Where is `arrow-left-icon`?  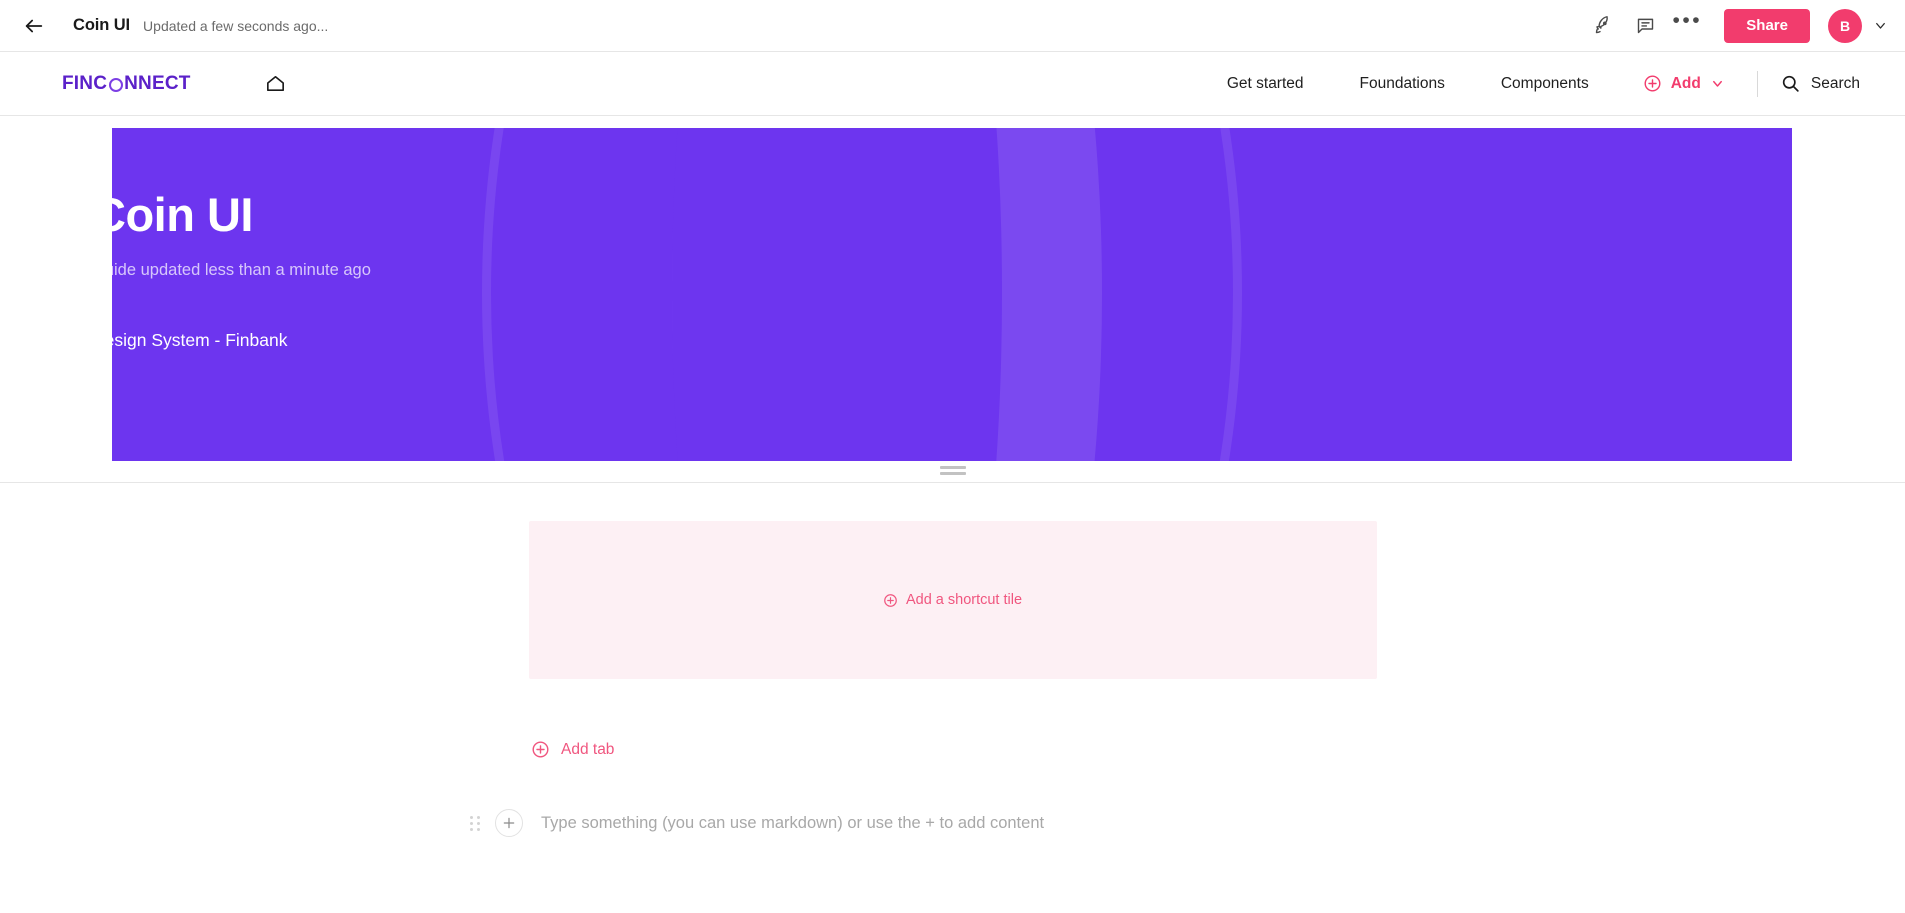
arrow-left-icon is located at coordinates (34, 25).